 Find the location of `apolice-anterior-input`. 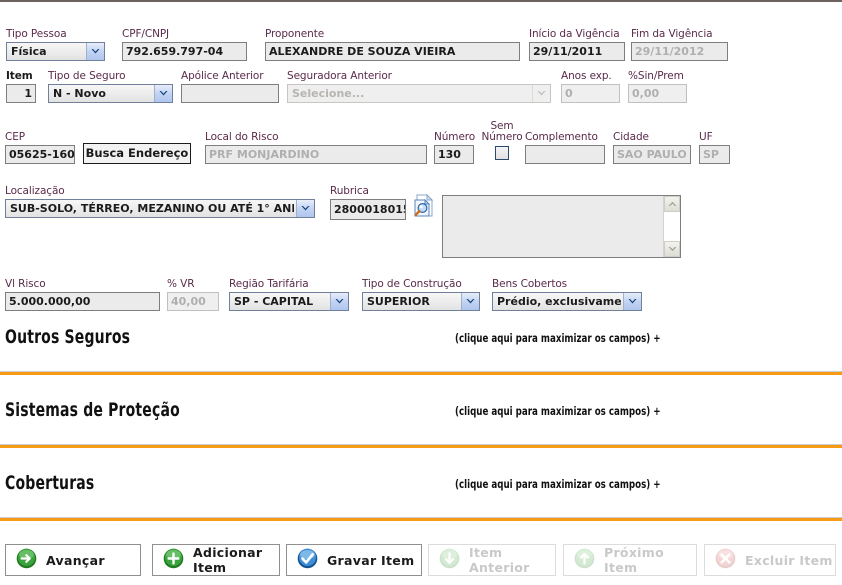

apolice-anterior-input is located at coordinates (230, 93).